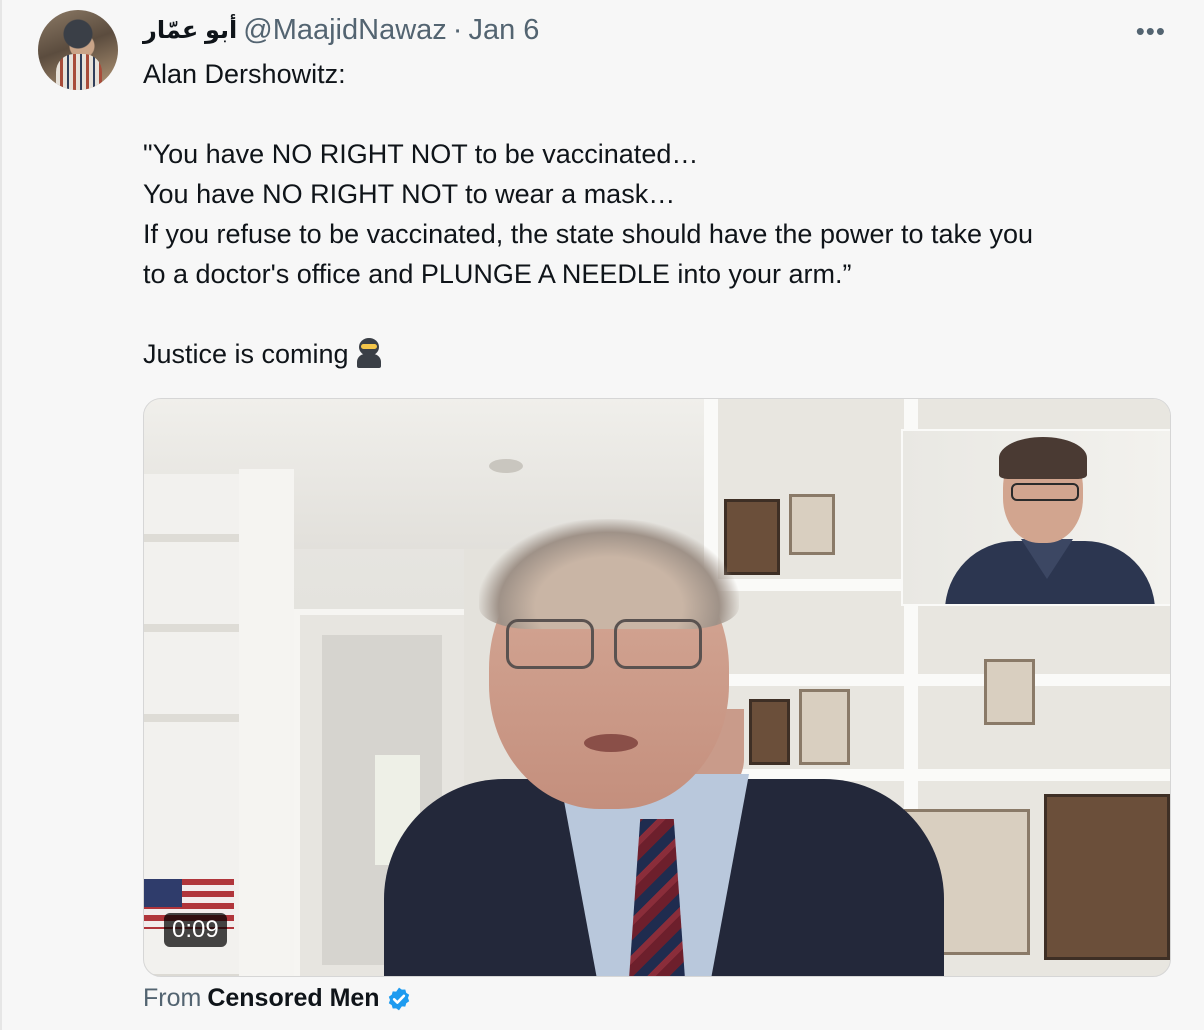 Image resolution: width=1204 pixels, height=1030 pixels. I want to click on tweet-date: Jan 6, so click(503, 30).